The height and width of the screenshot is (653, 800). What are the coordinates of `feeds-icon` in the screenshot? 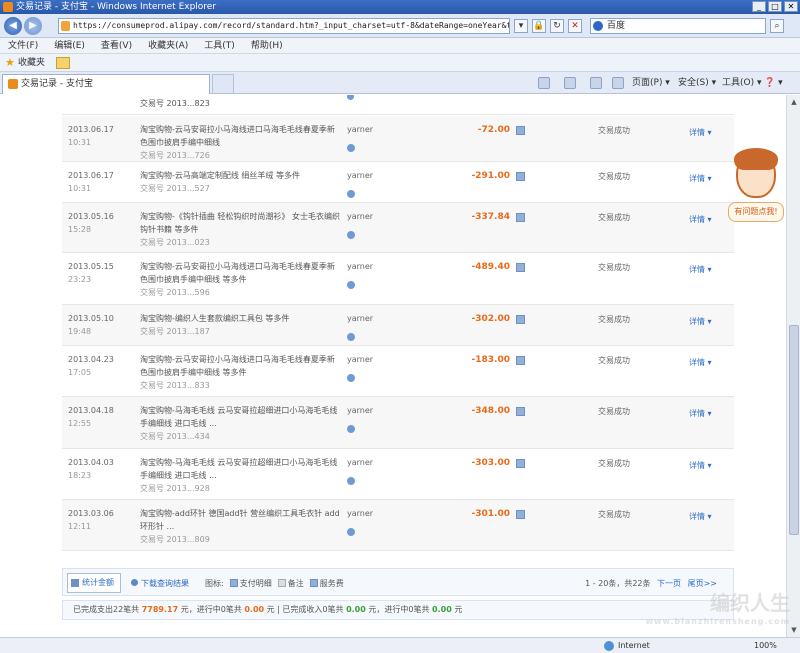 It's located at (570, 83).